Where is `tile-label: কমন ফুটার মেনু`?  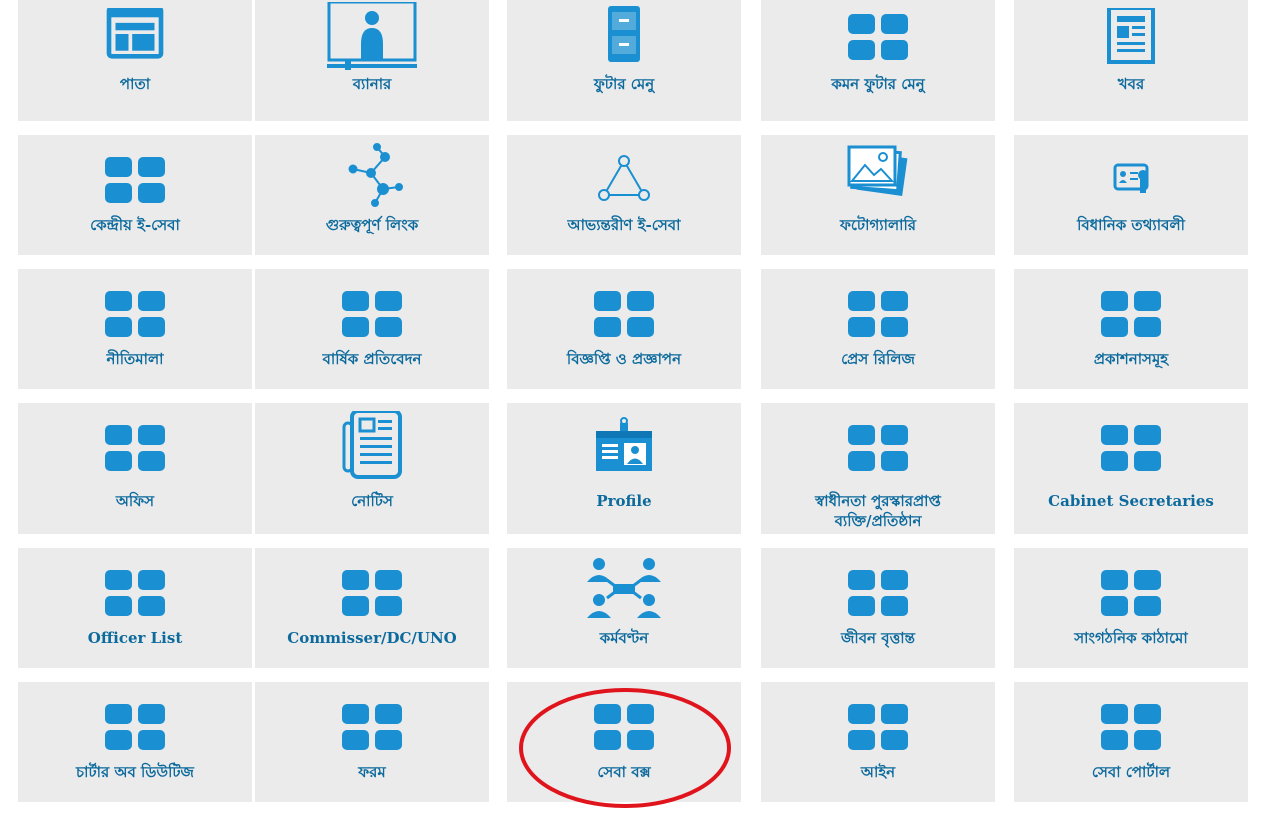 tile-label: কমন ফুটার মেনু is located at coordinates (878, 84).